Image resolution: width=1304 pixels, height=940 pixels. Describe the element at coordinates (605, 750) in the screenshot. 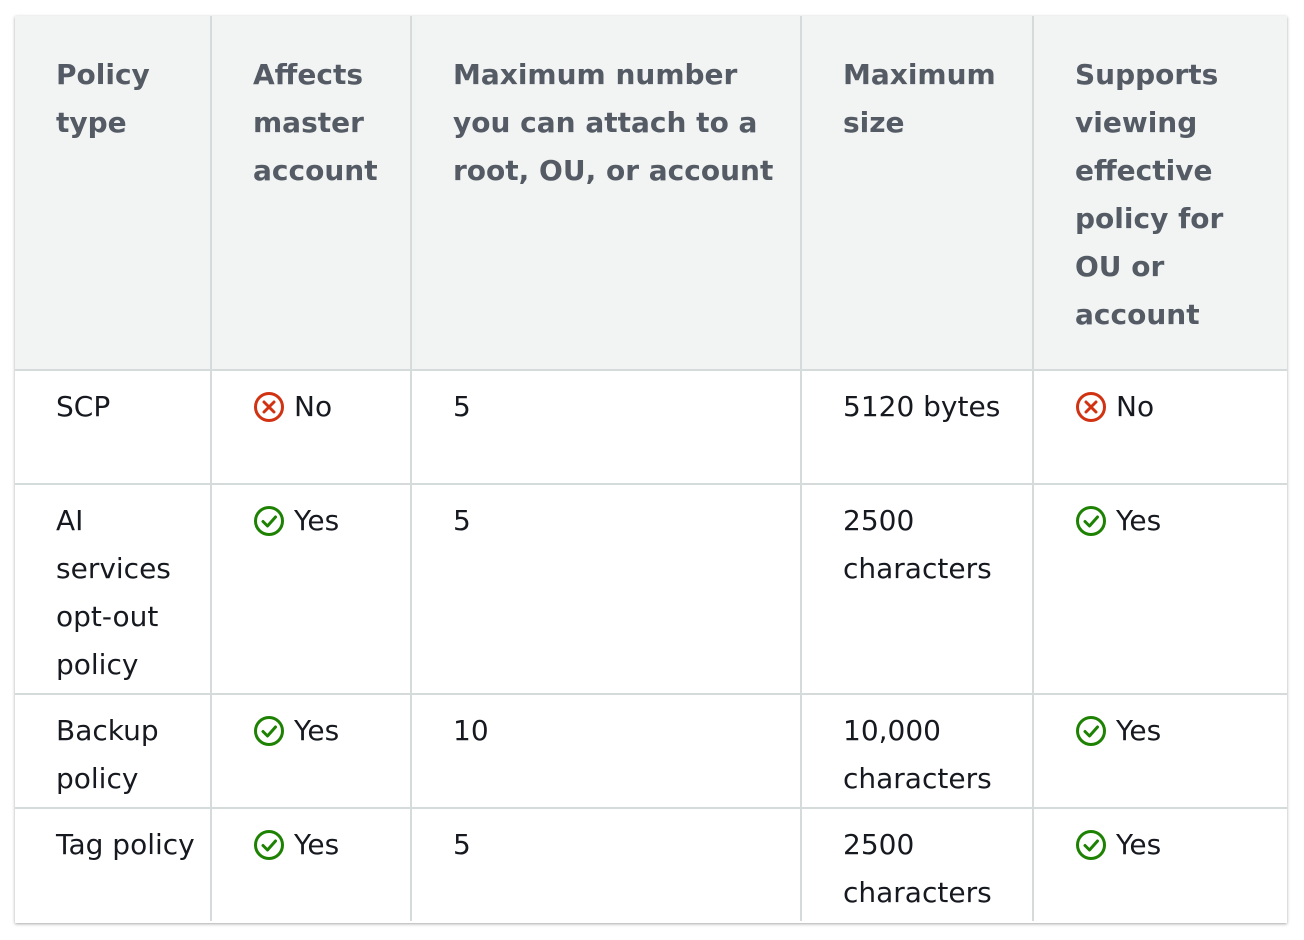

I see `max-attach-cell: 10` at that location.